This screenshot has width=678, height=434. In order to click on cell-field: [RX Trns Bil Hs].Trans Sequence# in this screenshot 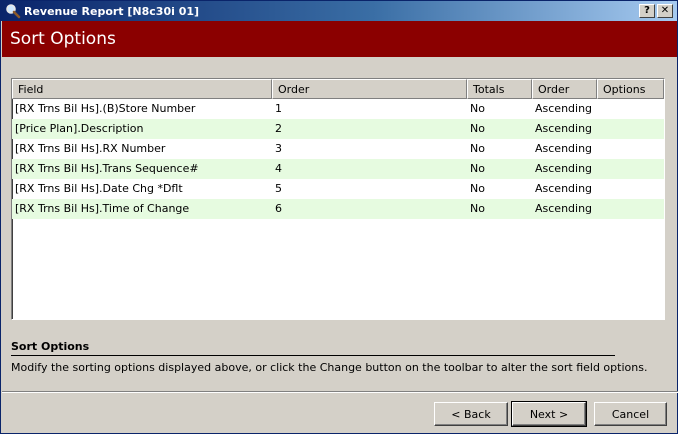, I will do `click(142, 169)`.